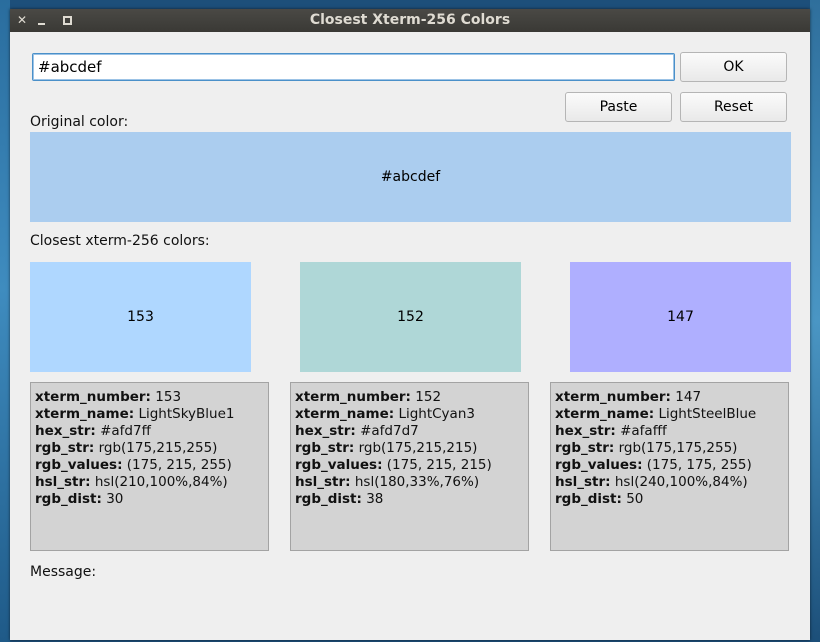 The width and height of the screenshot is (820, 642). What do you see at coordinates (168, 397) in the screenshot?
I see `info-value: 153` at bounding box center [168, 397].